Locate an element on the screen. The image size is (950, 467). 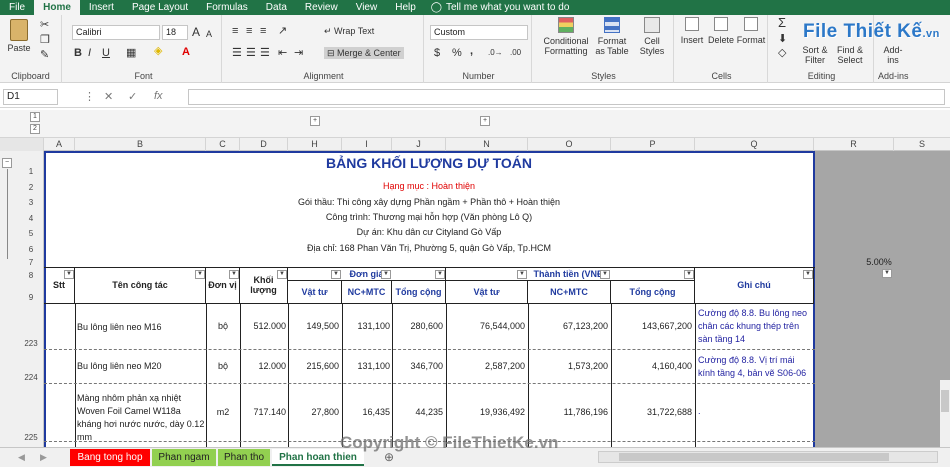
merge-center-button: ⊟ Merge & Center is located at coordinates (364, 53).